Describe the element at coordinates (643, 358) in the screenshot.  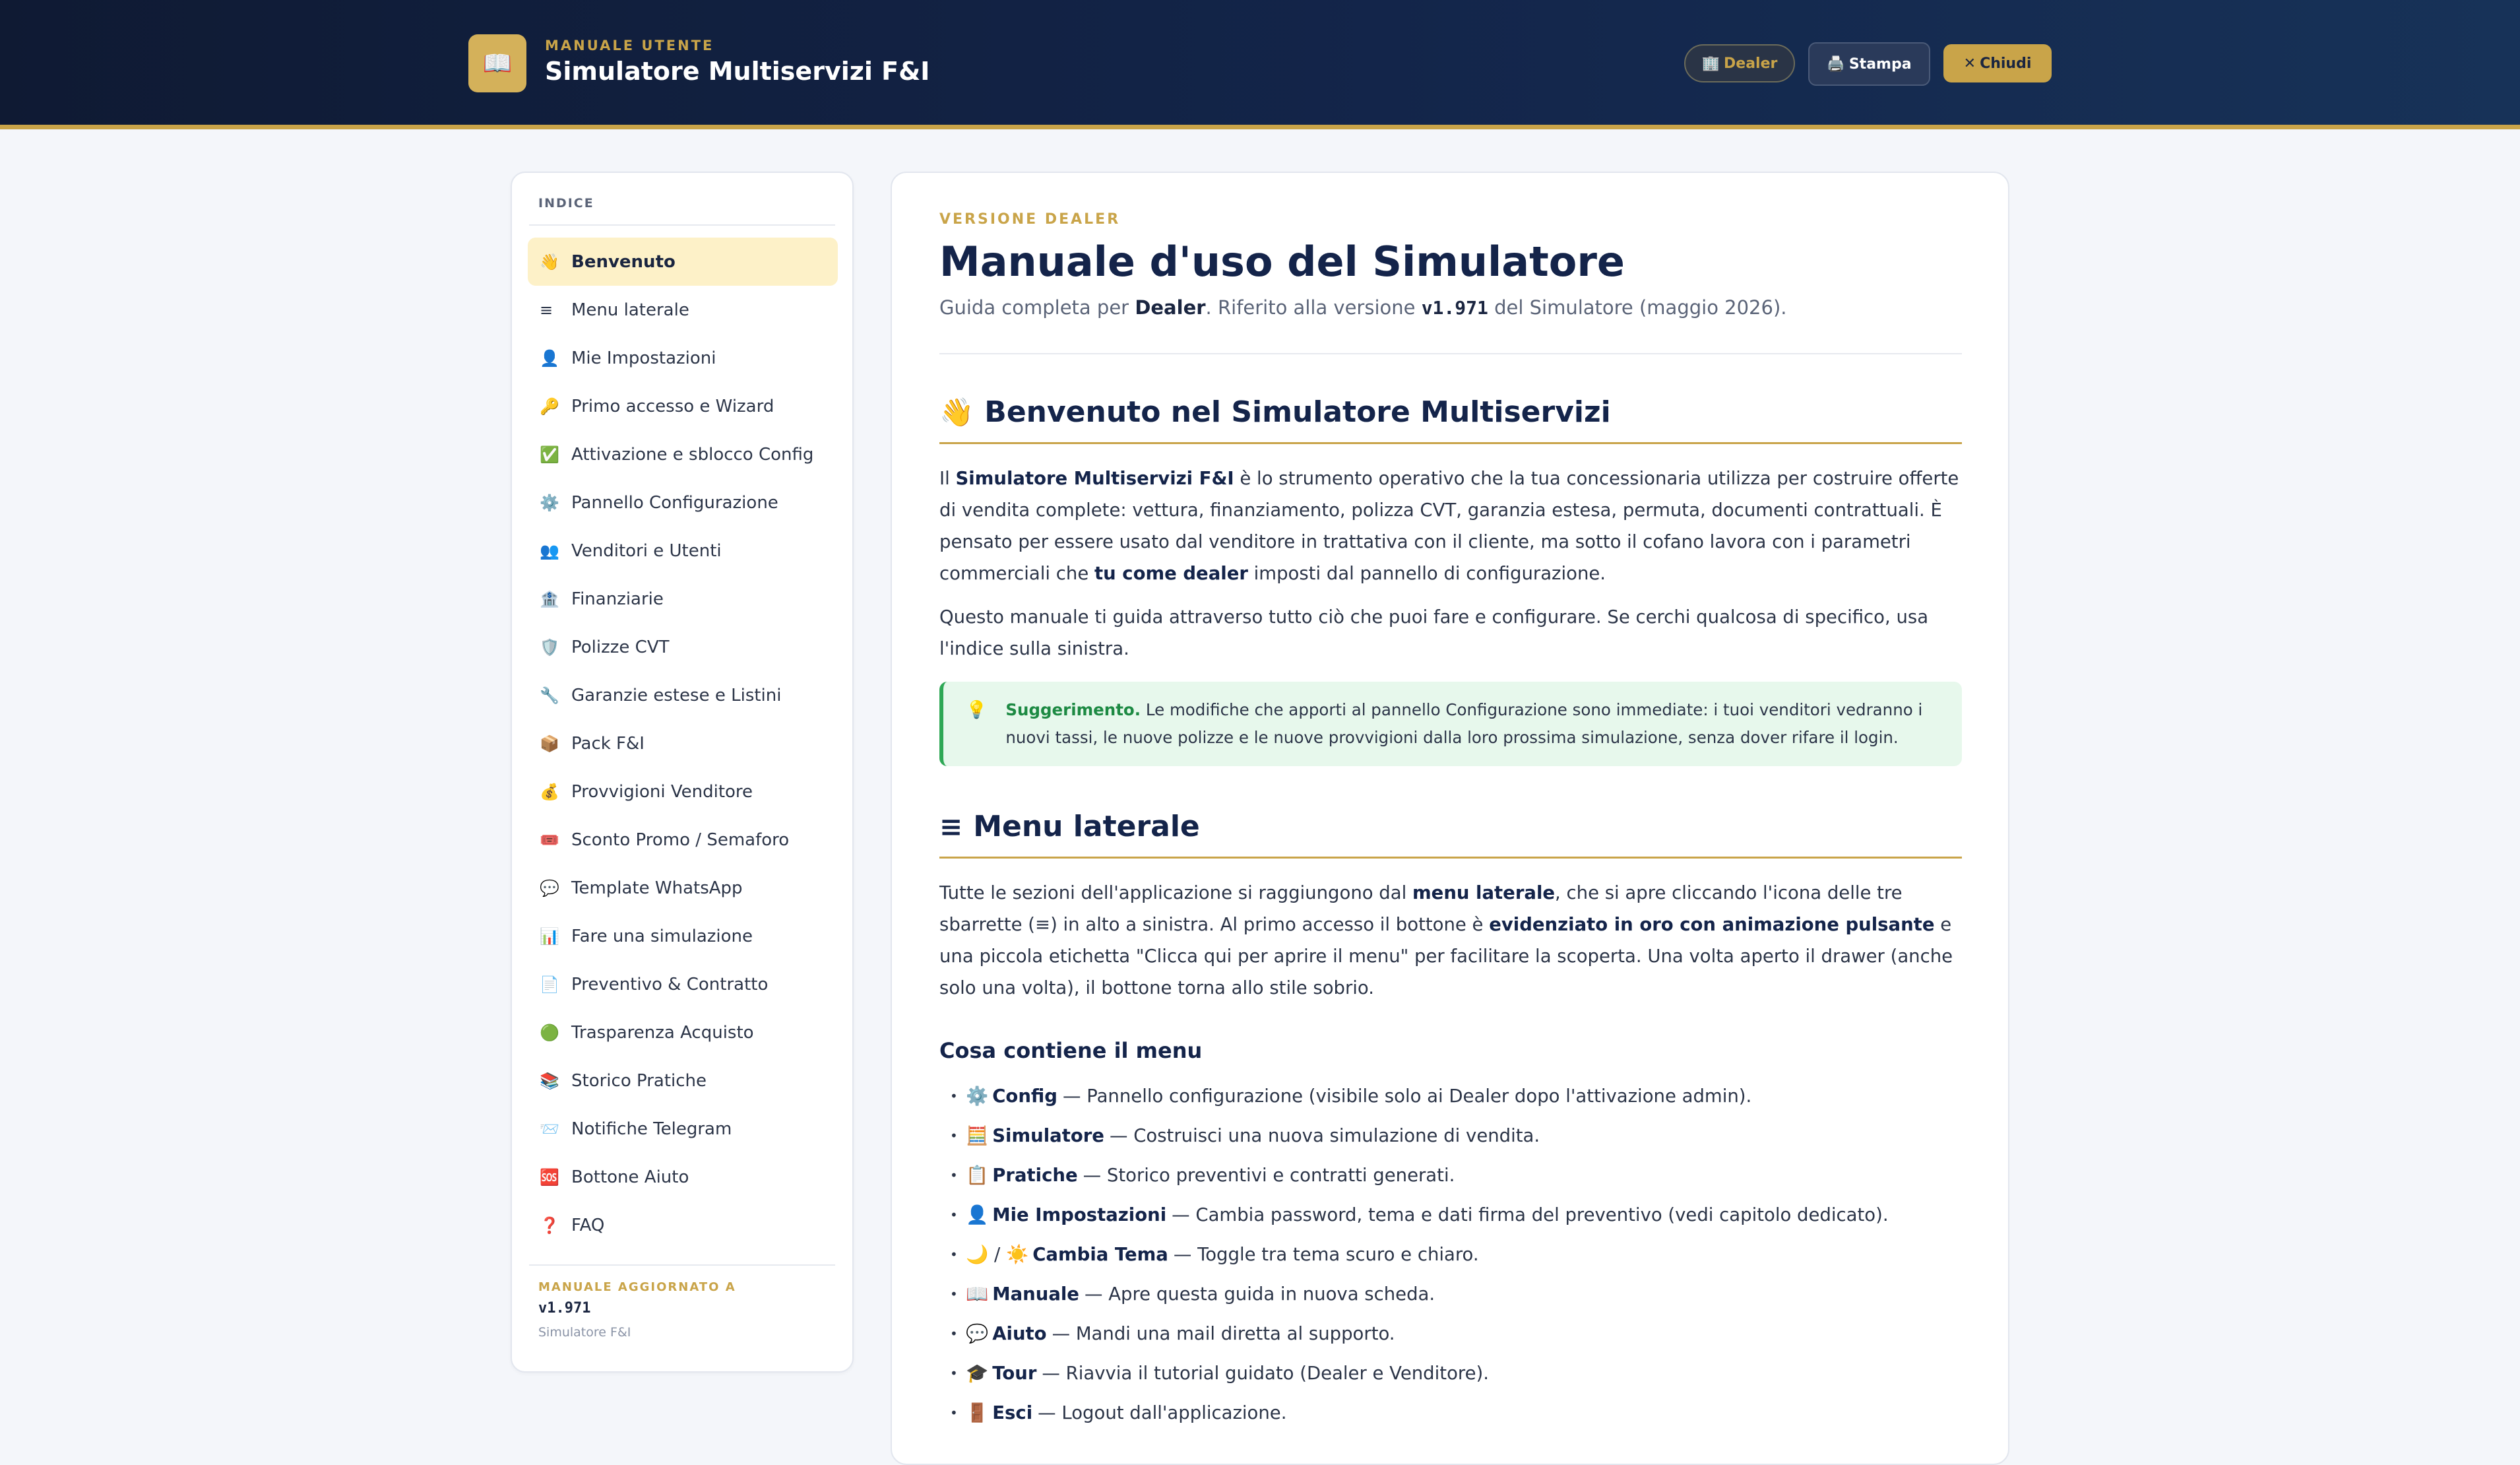
I see `sidebar-item-label: Mie Impostazioni` at that location.